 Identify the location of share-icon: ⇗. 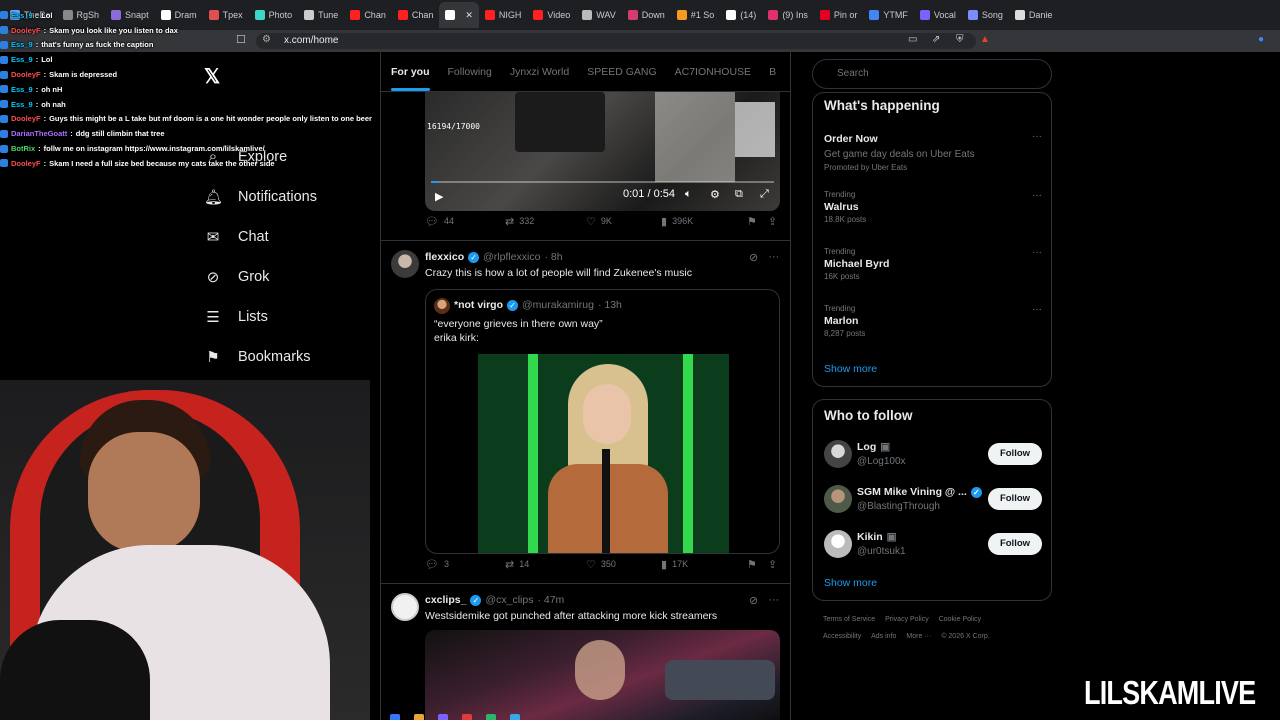
(936, 39).